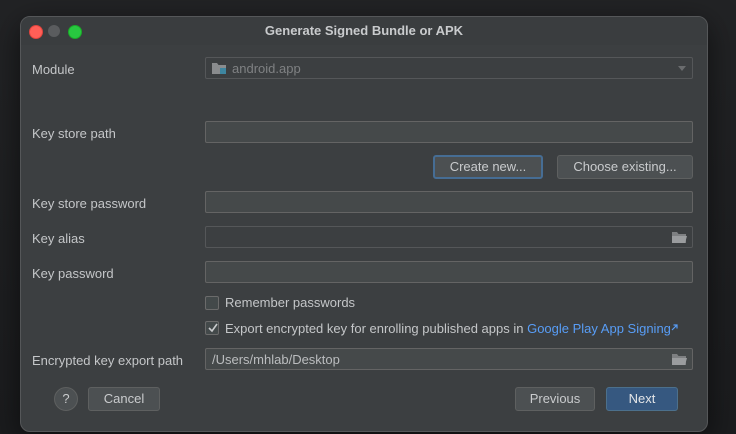  I want to click on export-path-input: /Users/mhlab/Desktop, so click(449, 359).